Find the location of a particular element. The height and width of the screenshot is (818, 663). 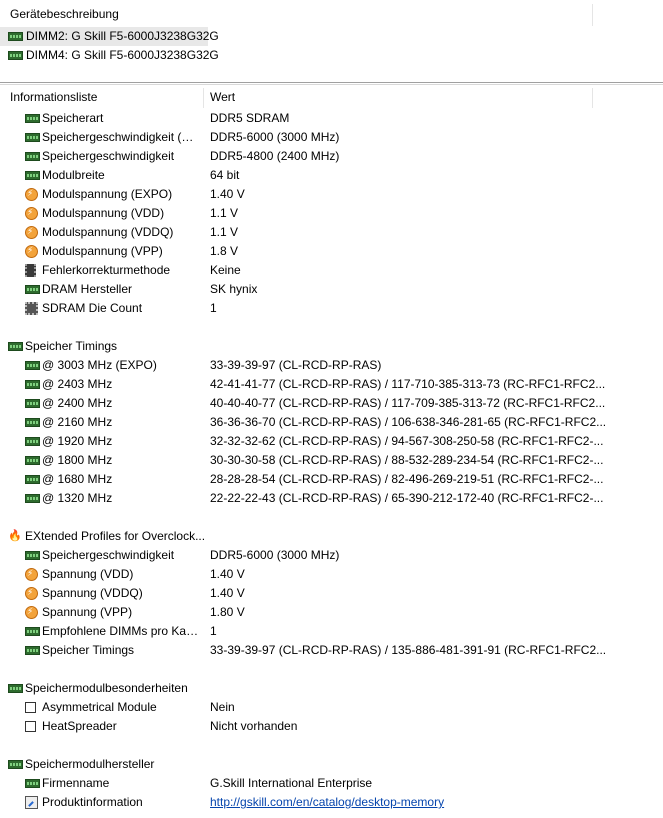

field-value: SK hynix is located at coordinates (234, 289).